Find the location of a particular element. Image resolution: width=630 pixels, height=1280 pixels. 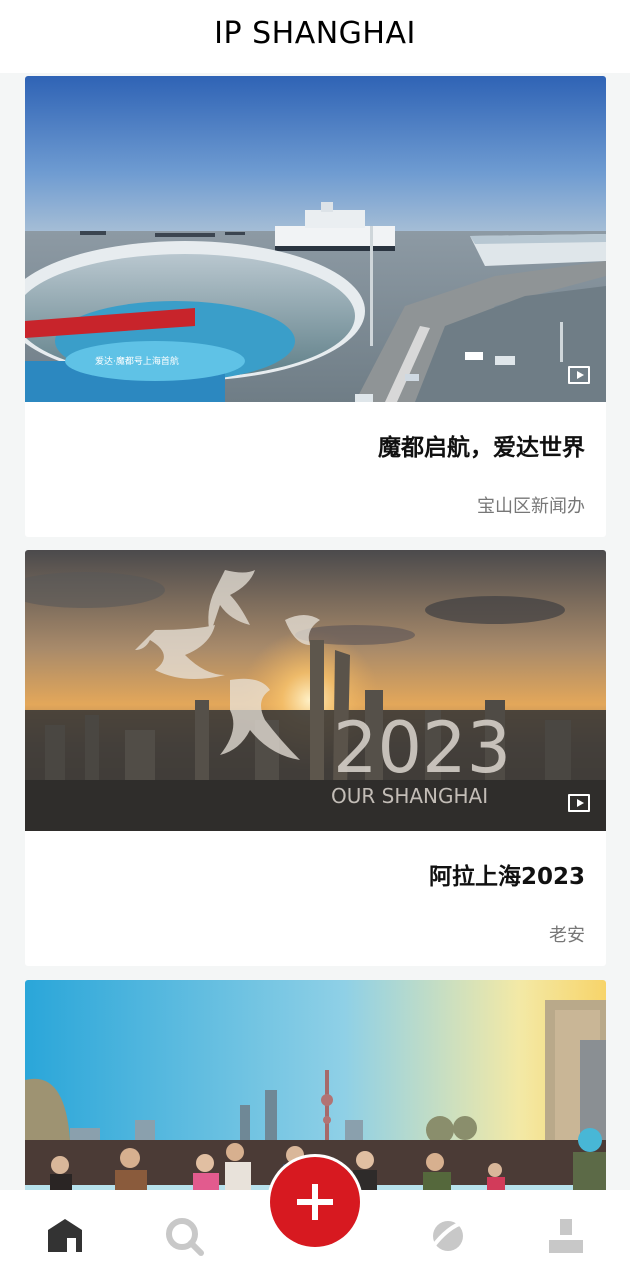

nav-search is located at coordinates (184, 1236).